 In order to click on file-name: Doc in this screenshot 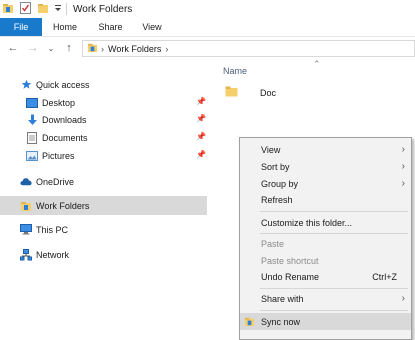, I will do `click(268, 92)`.